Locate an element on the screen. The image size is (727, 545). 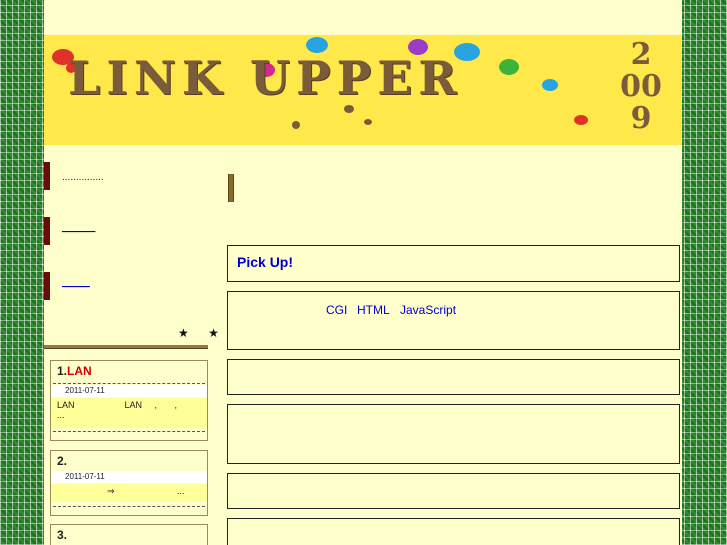
ranking-entry: 3. is located at coordinates (129, 534).